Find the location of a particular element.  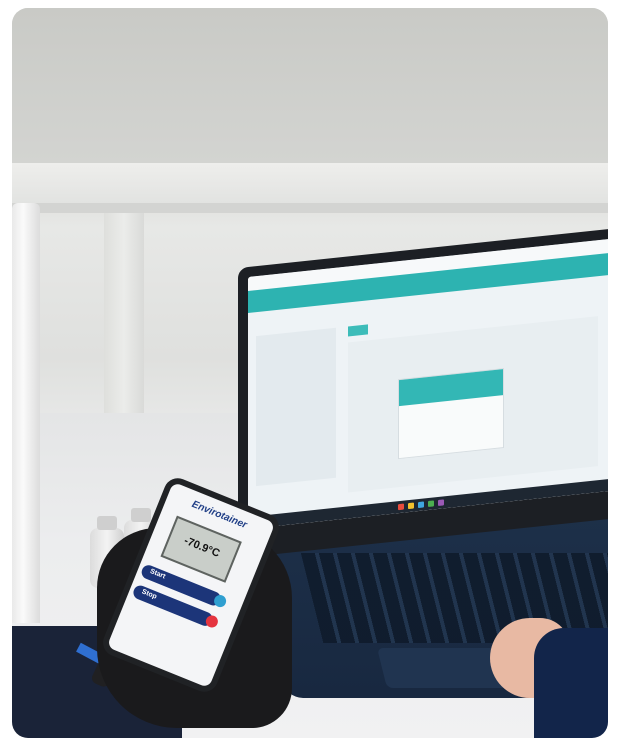

start-label: Start is located at coordinates (157, 574).